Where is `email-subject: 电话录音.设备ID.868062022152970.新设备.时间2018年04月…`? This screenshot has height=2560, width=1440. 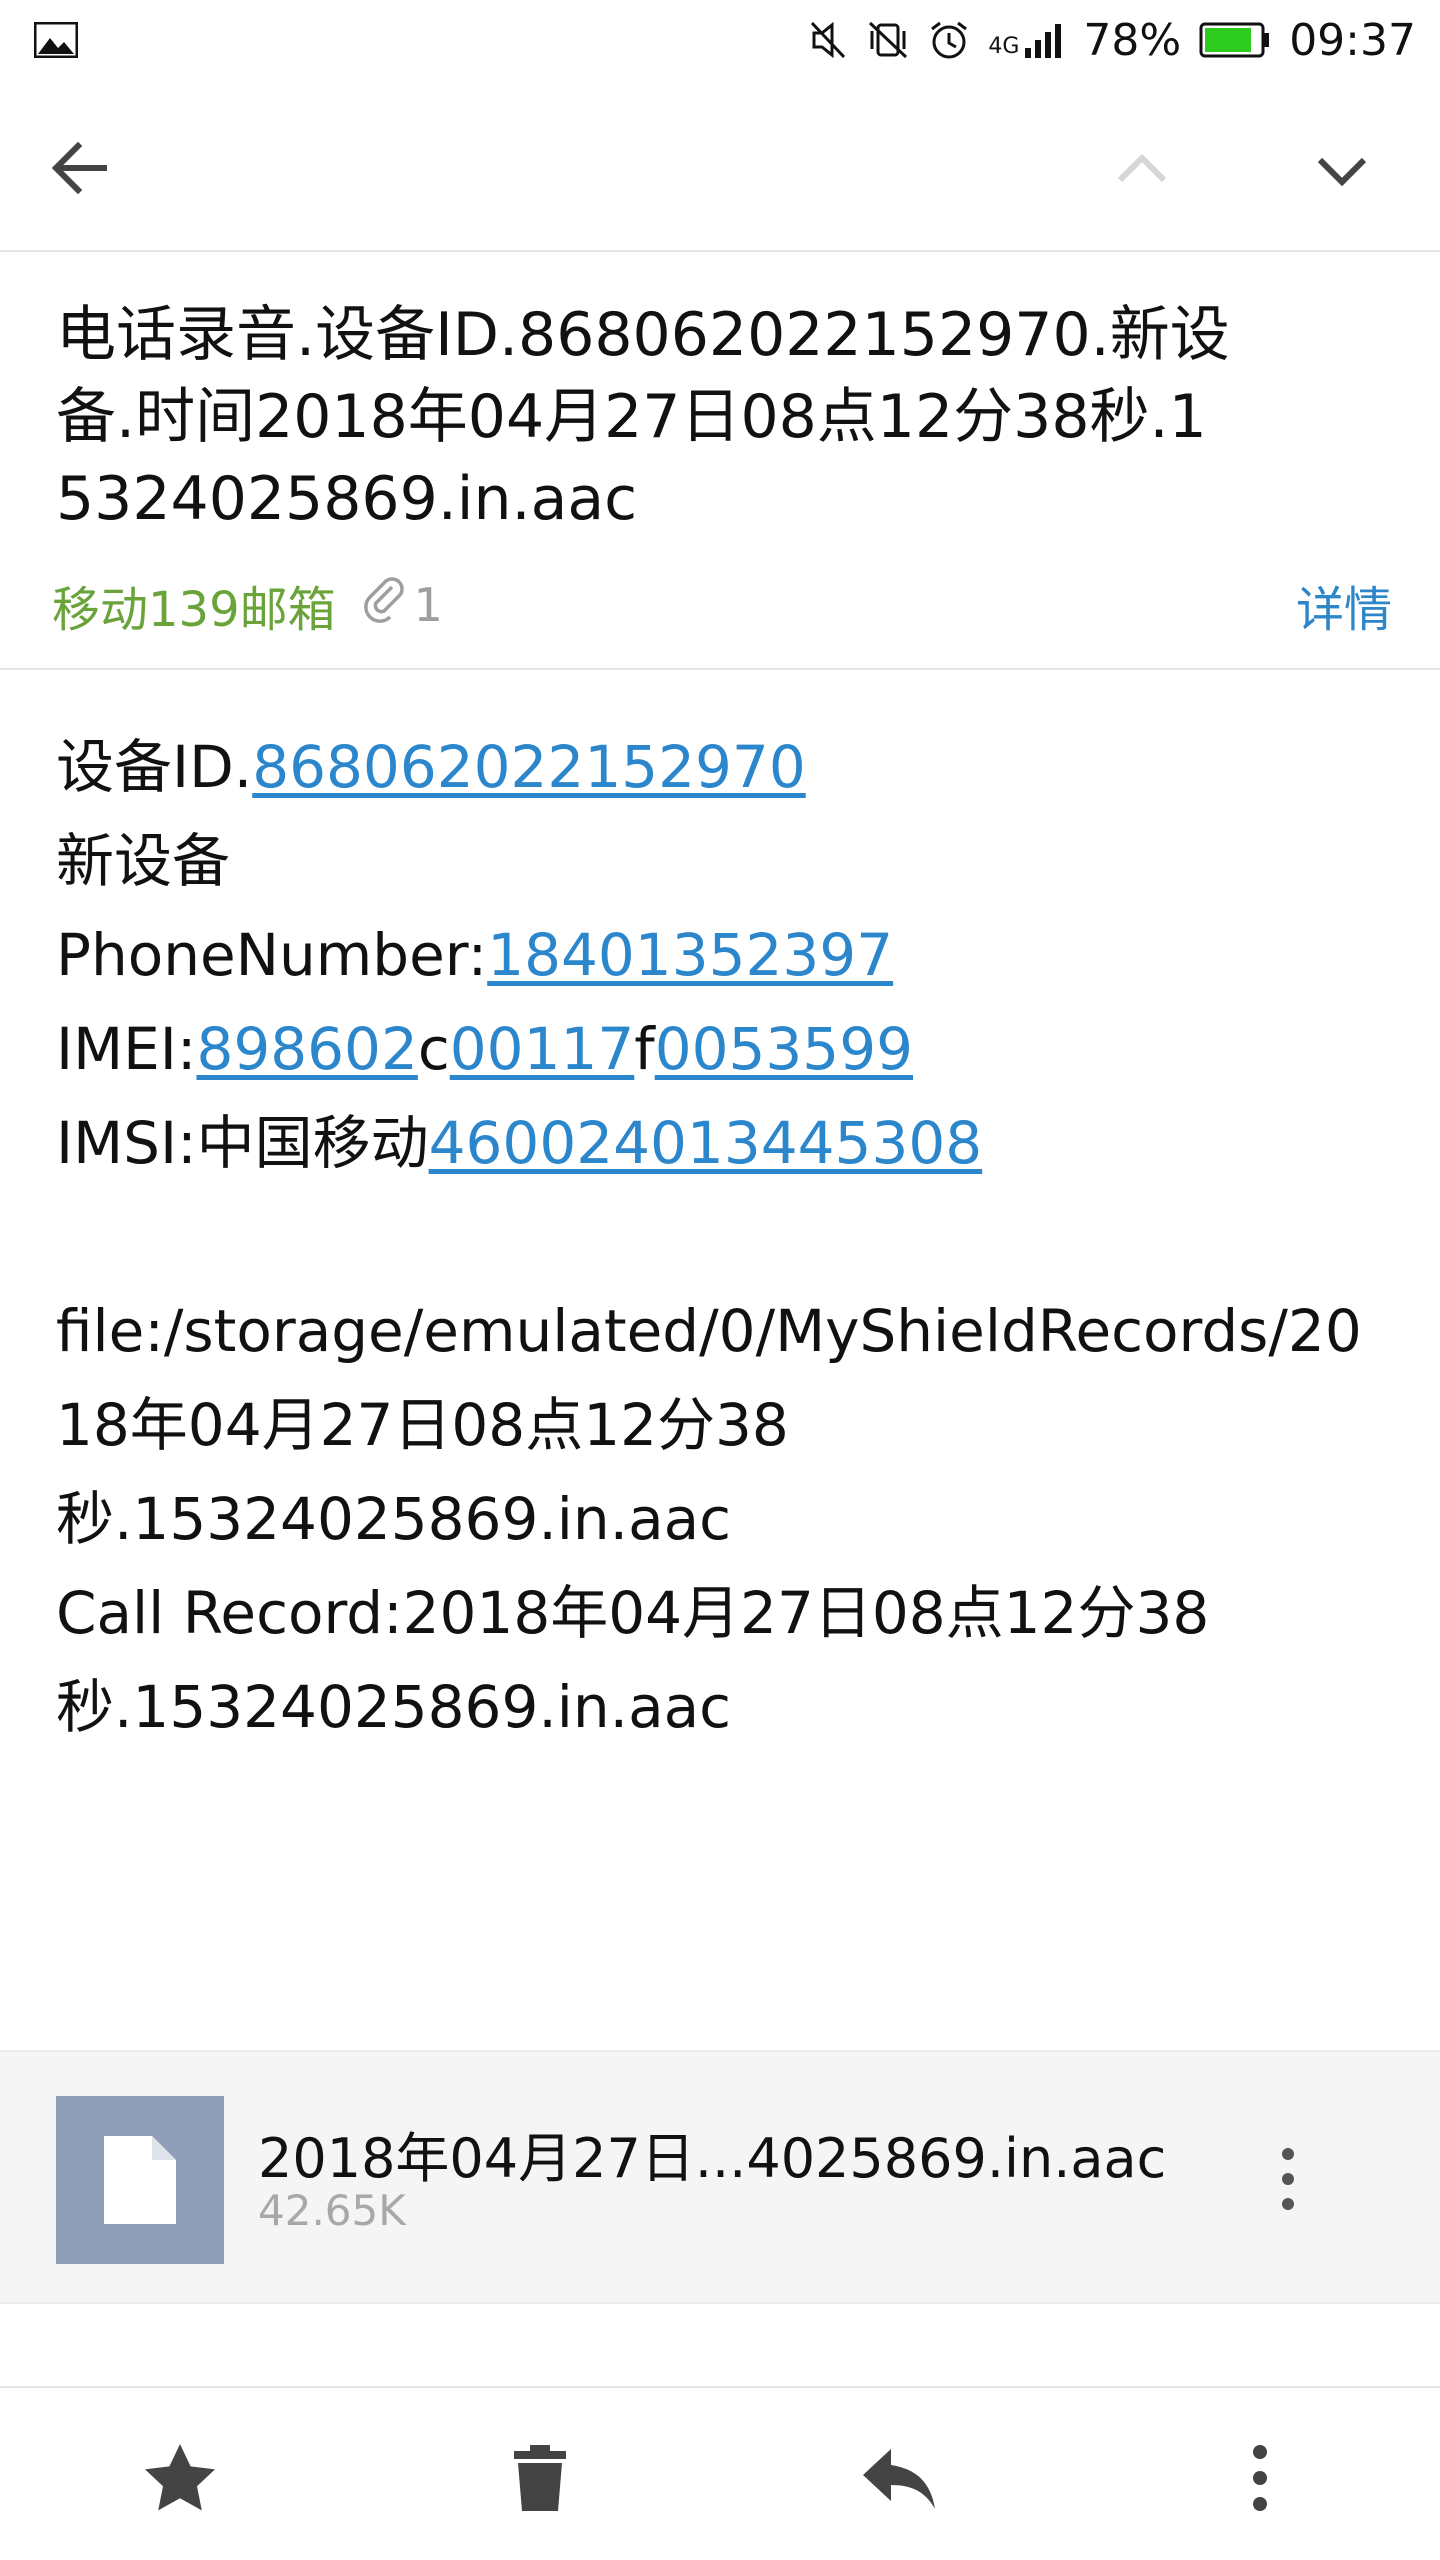
email-subject: 电话录音.设备ID.868062022152970.新设备.时间2018年04月… is located at coordinates (643, 417).